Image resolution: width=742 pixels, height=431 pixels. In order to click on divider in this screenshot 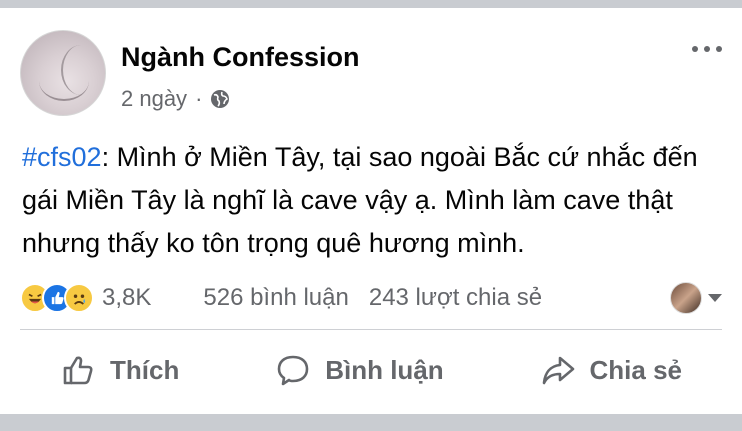, I will do `click(371, 329)`.